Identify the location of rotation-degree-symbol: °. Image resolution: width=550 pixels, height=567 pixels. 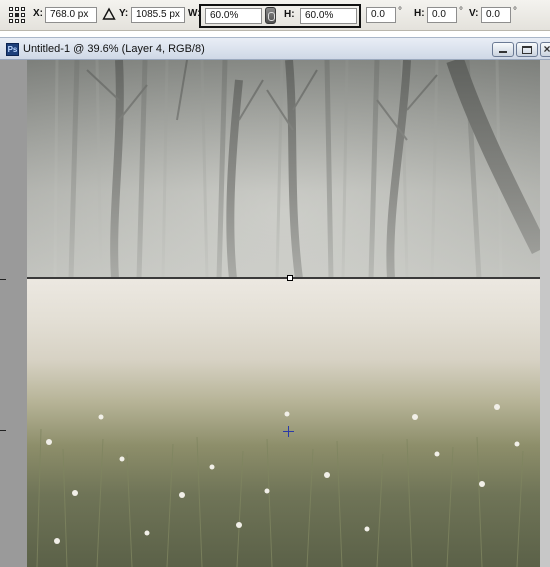
(400, 11).